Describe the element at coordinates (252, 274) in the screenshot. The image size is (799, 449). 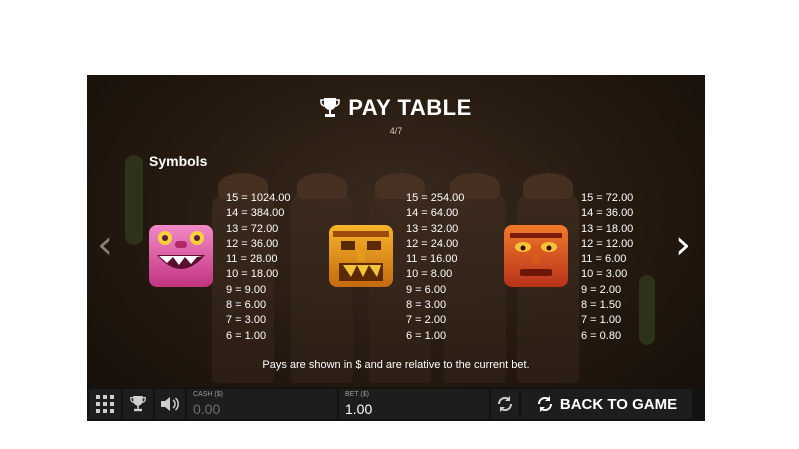
I see `pay-row: 10 = 18.00` at that location.